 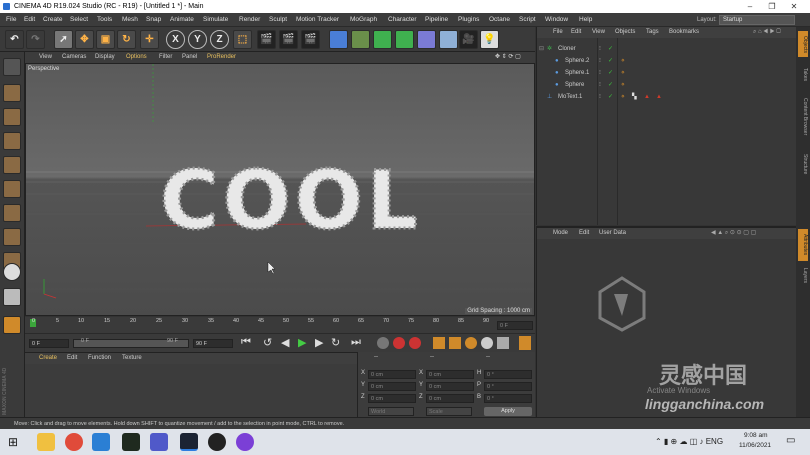 I want to click on menu-snap: Snap, so click(x=153, y=20).